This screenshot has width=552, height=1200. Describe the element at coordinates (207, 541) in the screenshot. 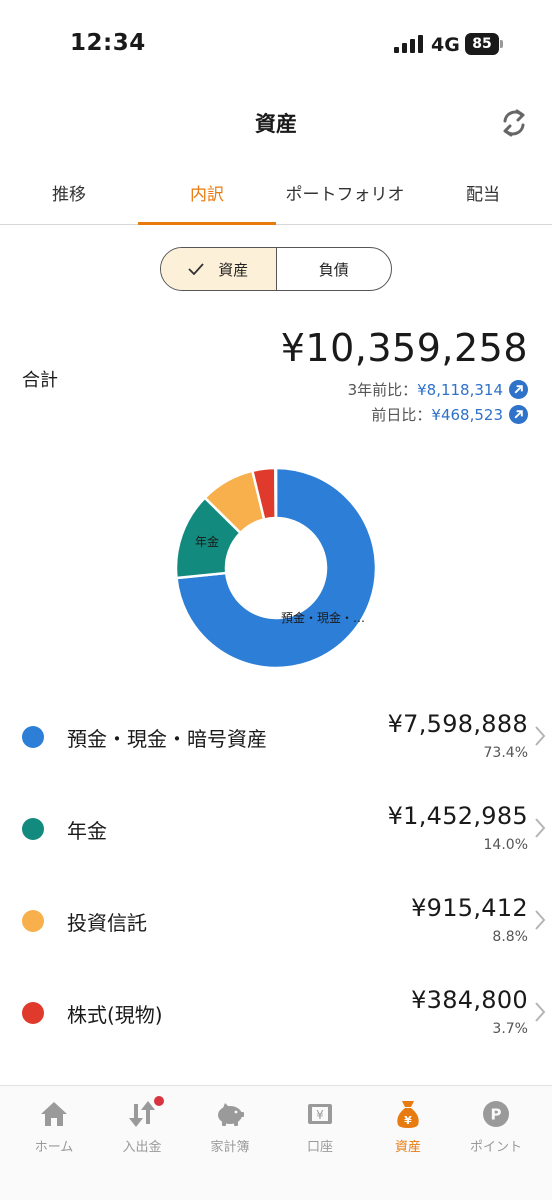

I see `donut-slice-label: 年金` at that location.